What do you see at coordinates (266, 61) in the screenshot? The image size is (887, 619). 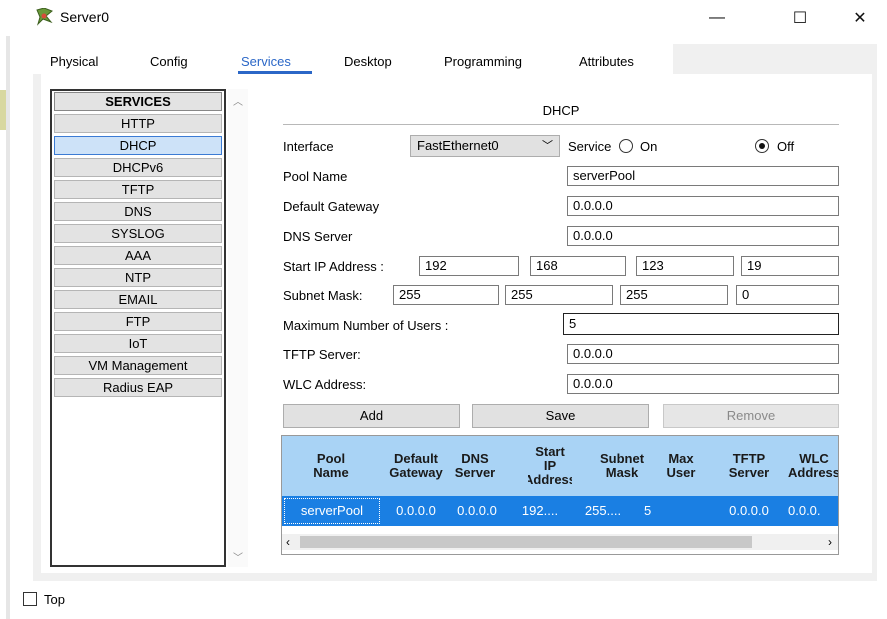 I see `tab-services: Services` at bounding box center [266, 61].